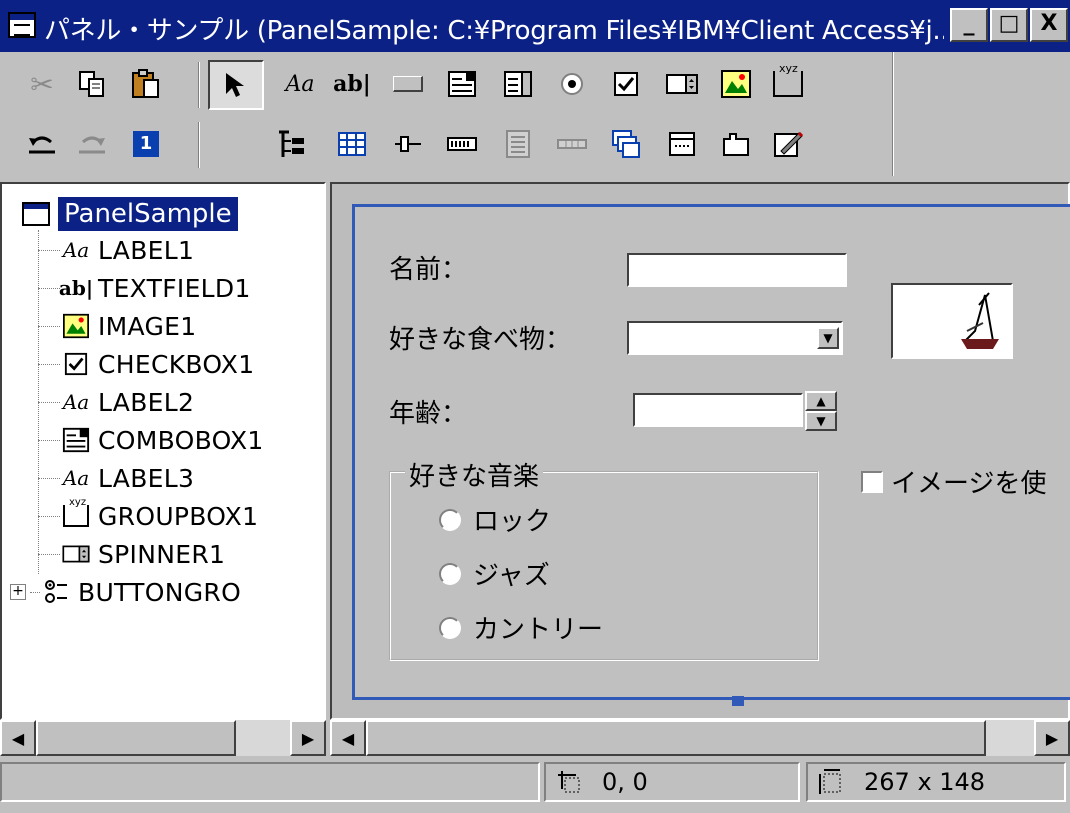  What do you see at coordinates (162, 554) in the screenshot?
I see `tree-item-label: SPINNER1` at bounding box center [162, 554].